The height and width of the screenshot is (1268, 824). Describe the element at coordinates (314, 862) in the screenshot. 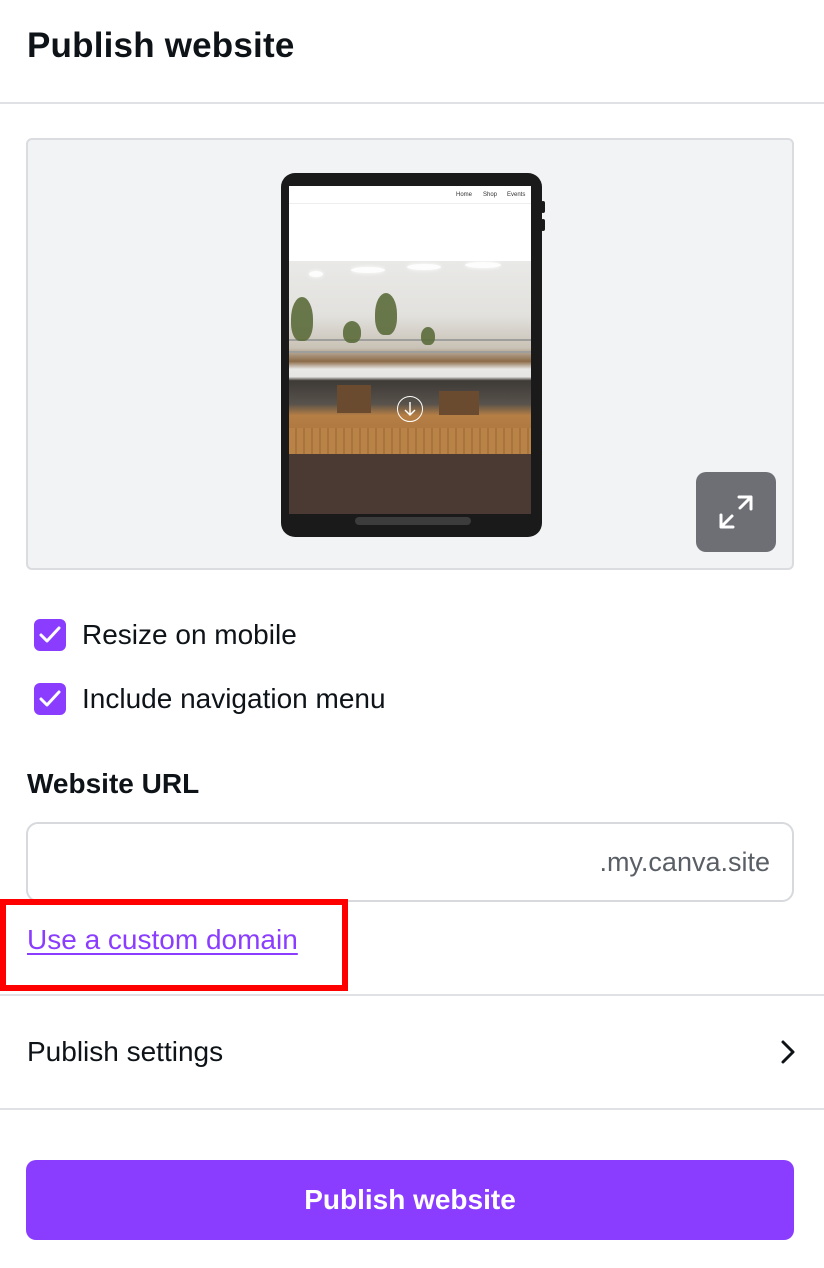

I see `website-url-input` at that location.